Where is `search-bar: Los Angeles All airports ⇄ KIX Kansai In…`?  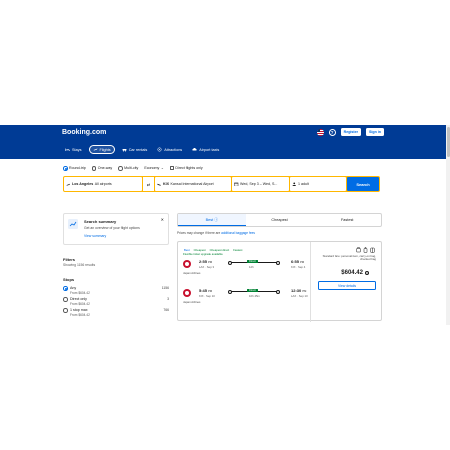
search-bar: Los Angeles All airports ⇄ KIX Kansai In… is located at coordinates (221, 184).